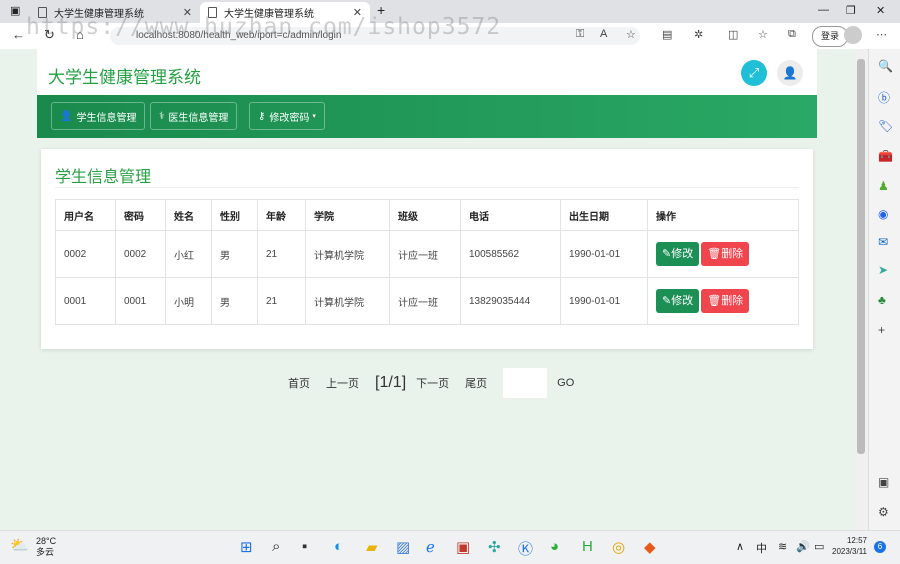 This screenshot has height=564, width=900. What do you see at coordinates (880, 10) in the screenshot?
I see `close-window-icon: ✕` at bounding box center [880, 10].